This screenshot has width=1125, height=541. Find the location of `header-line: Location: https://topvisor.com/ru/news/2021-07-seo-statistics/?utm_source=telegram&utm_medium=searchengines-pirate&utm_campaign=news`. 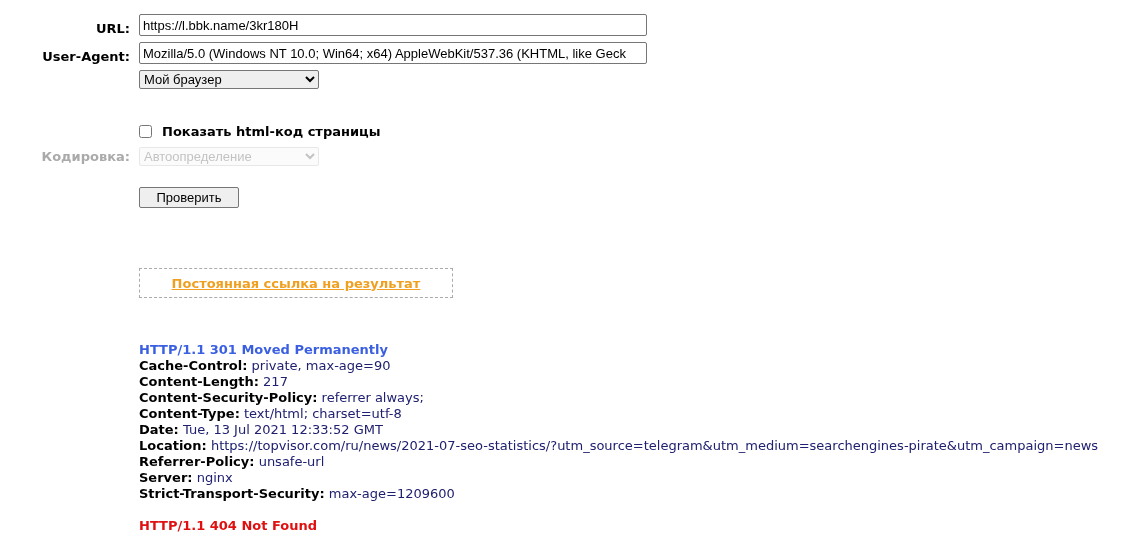

header-line: Location: https://topvisor.com/ru/news/2021-07-seo-statistics/?utm_source=telegram&utm_medium=searchengines-pirate&utm_campaign=news is located at coordinates (619, 446).